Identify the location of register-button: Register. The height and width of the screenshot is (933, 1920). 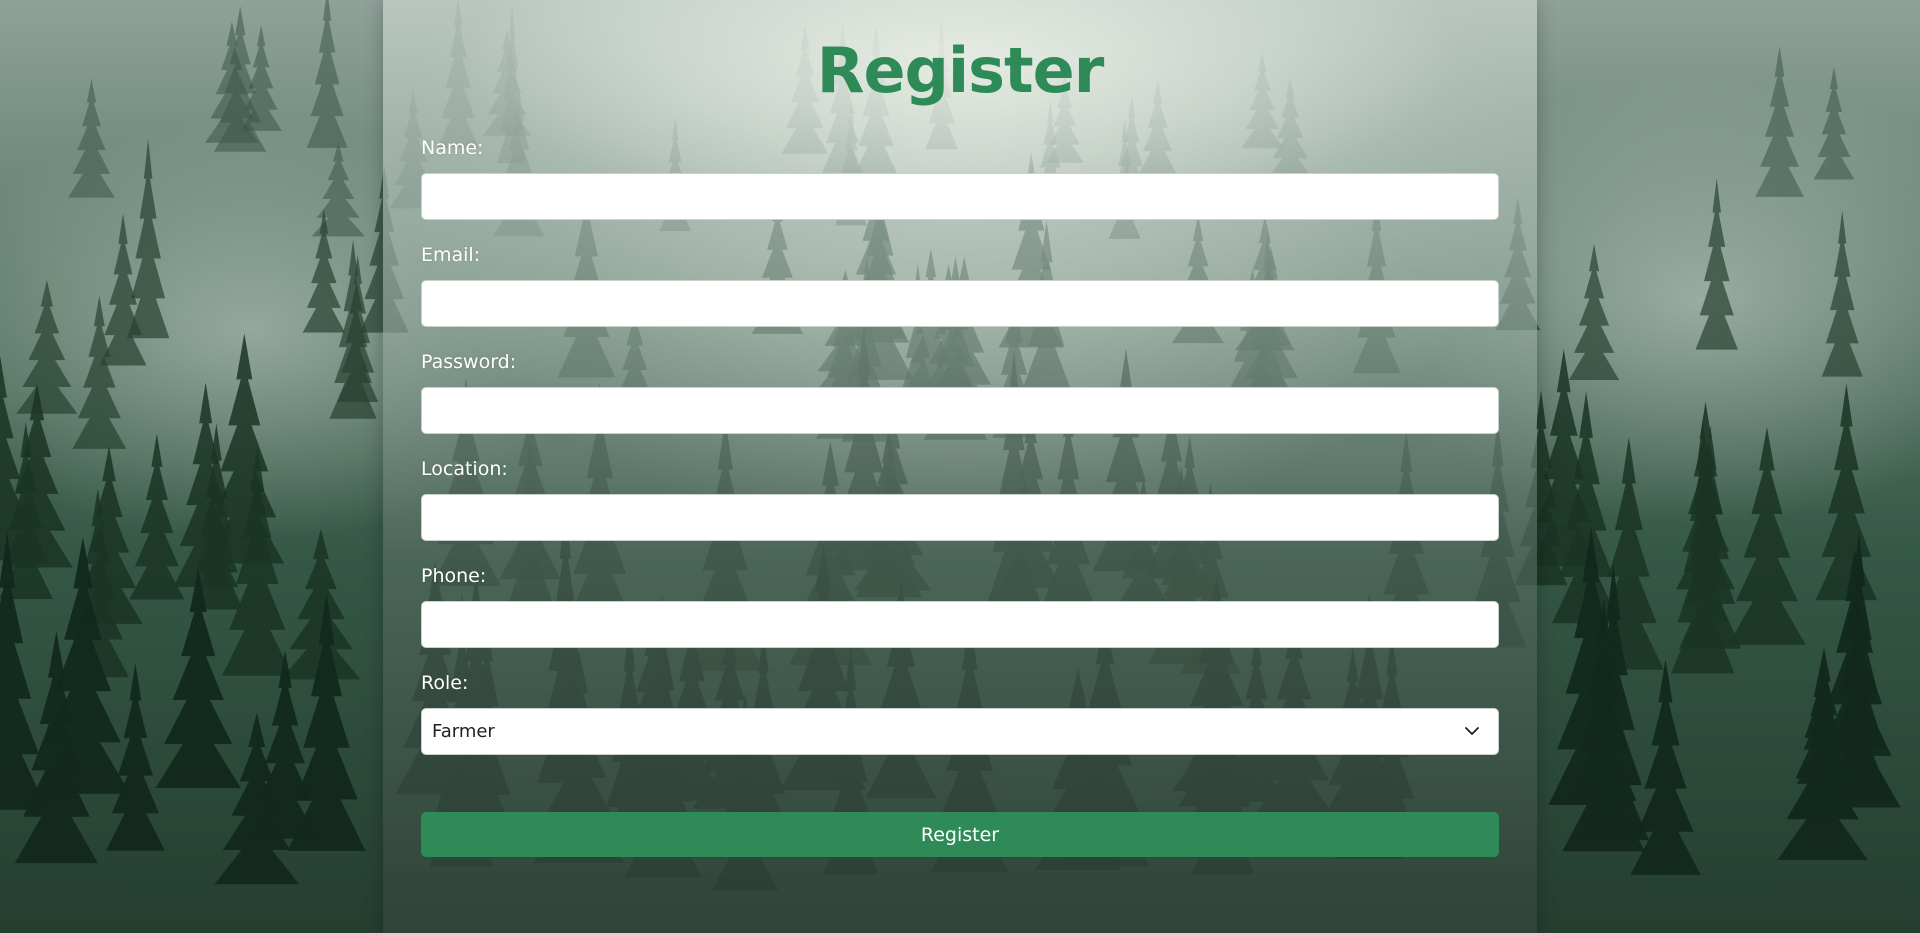
(960, 834).